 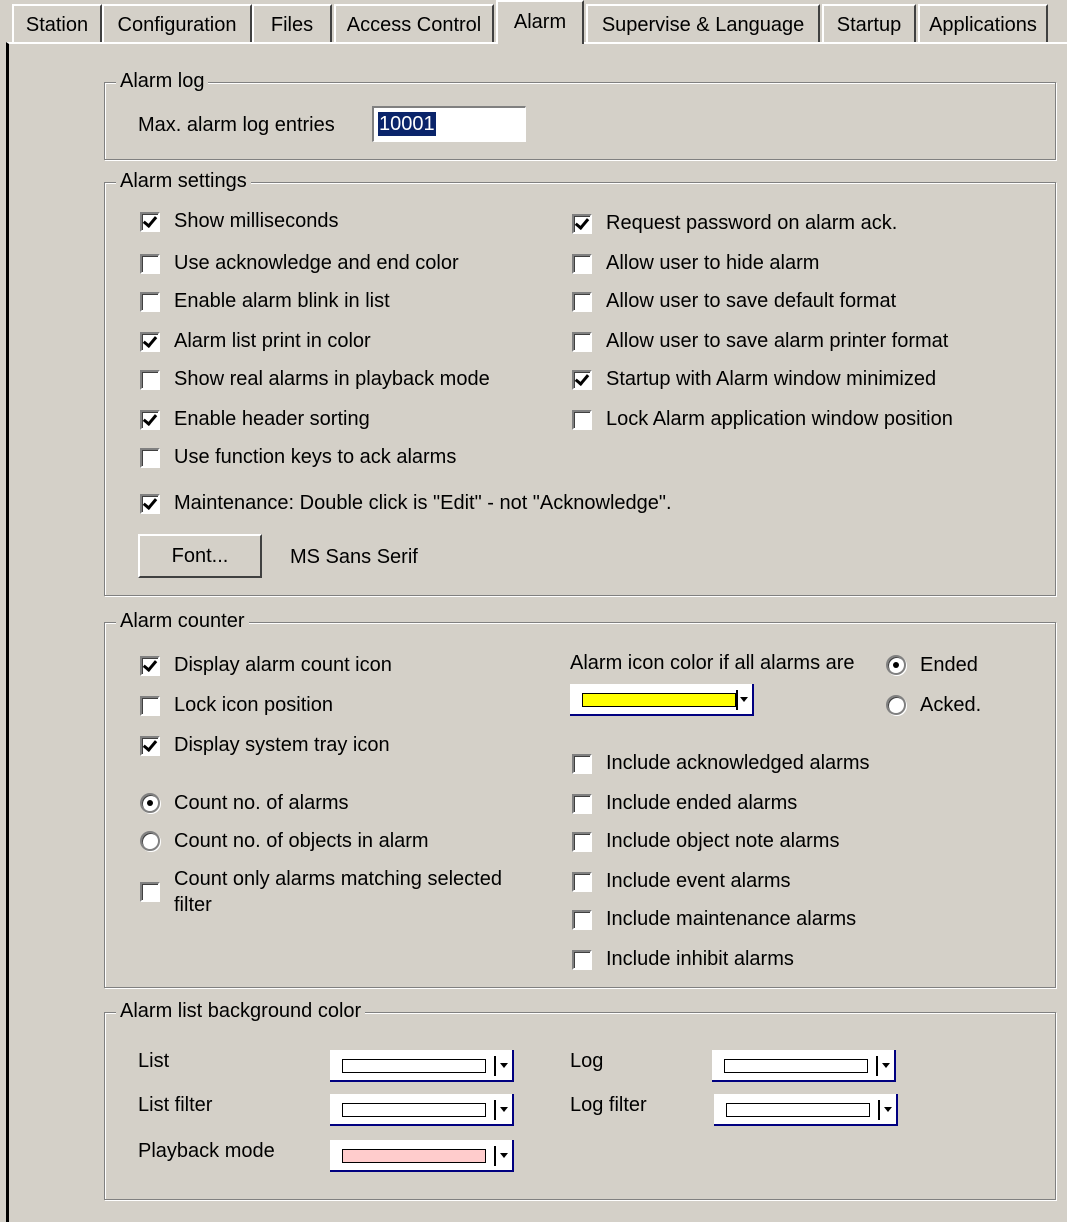 I want to click on setting-left-5-label: Enable header sorting, so click(x=272, y=419).